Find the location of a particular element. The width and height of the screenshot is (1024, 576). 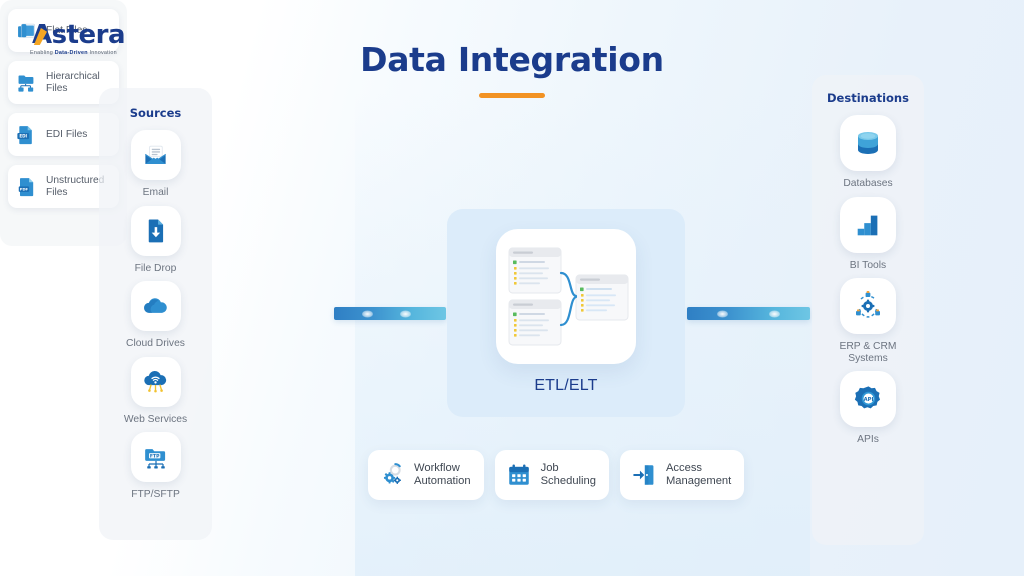

mapping-window-target is located at coordinates (602, 297).